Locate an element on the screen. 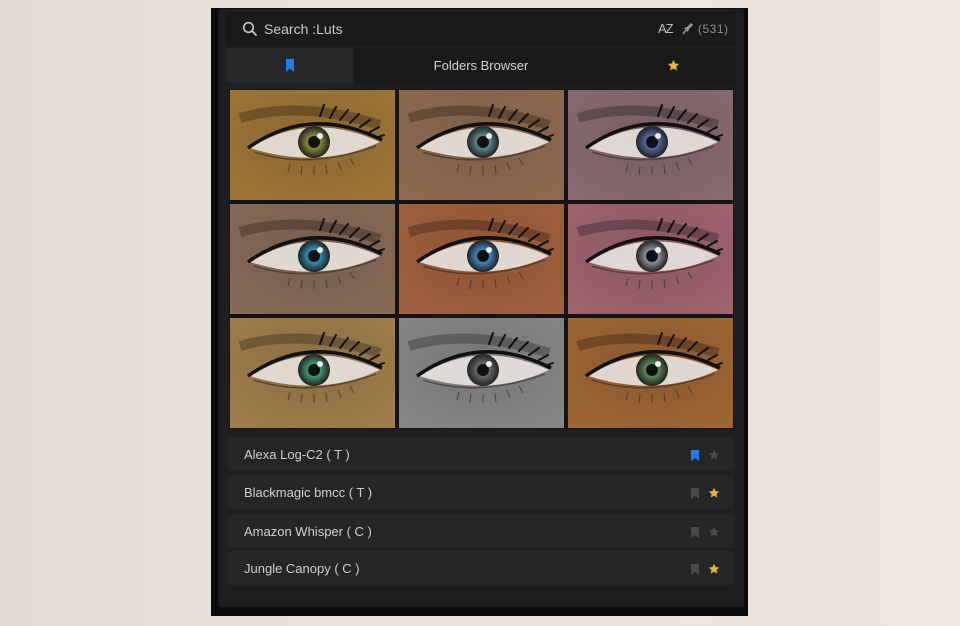 This screenshot has height=626, width=960. search-bar: Search :Luts AZ (531) is located at coordinates (481, 29).